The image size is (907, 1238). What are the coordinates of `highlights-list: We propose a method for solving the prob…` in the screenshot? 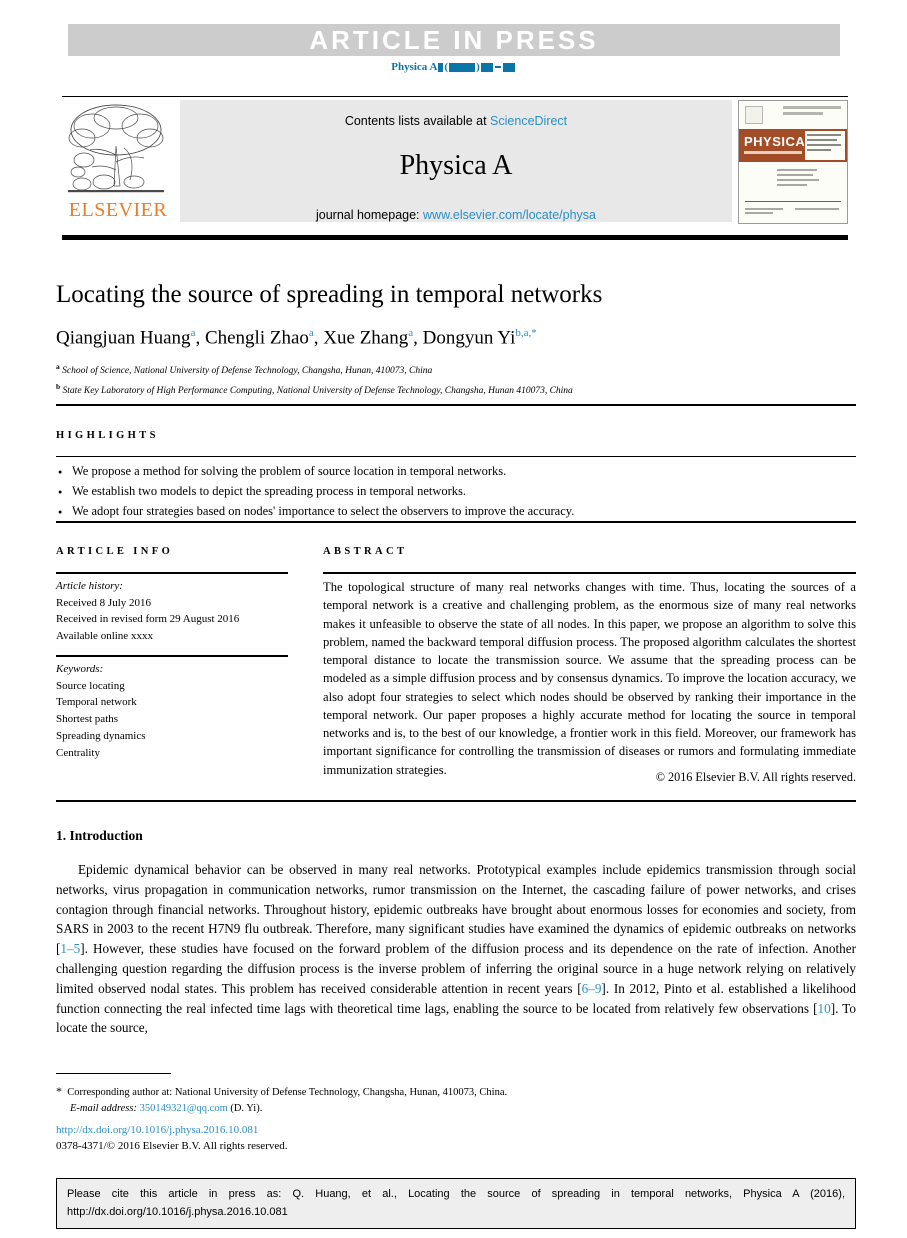 It's located at (456, 491).